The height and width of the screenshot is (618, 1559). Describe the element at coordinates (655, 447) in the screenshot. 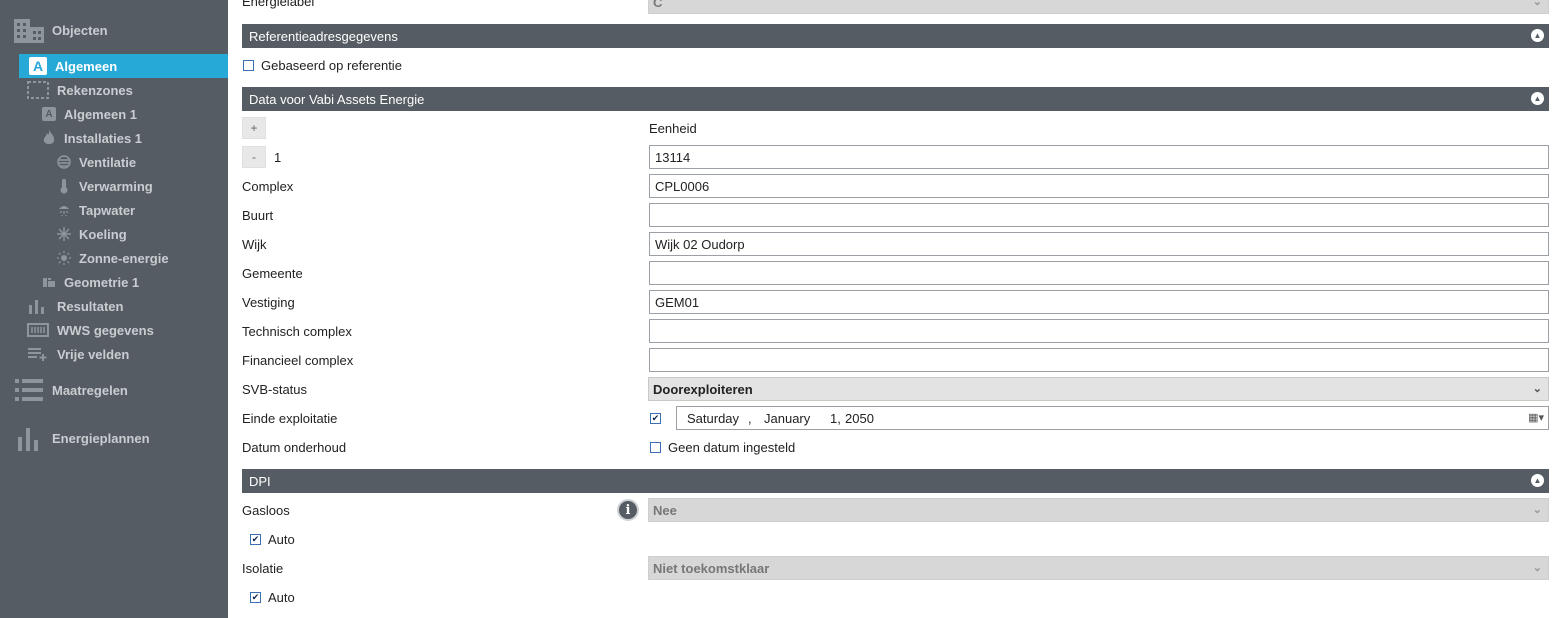

I see `datum-onderhoud-checkbox` at that location.